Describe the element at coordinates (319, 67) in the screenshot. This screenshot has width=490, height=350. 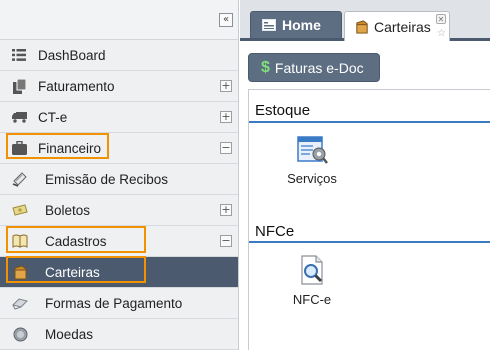
I see `faturas-edoc-label: Faturas e-Doc` at that location.